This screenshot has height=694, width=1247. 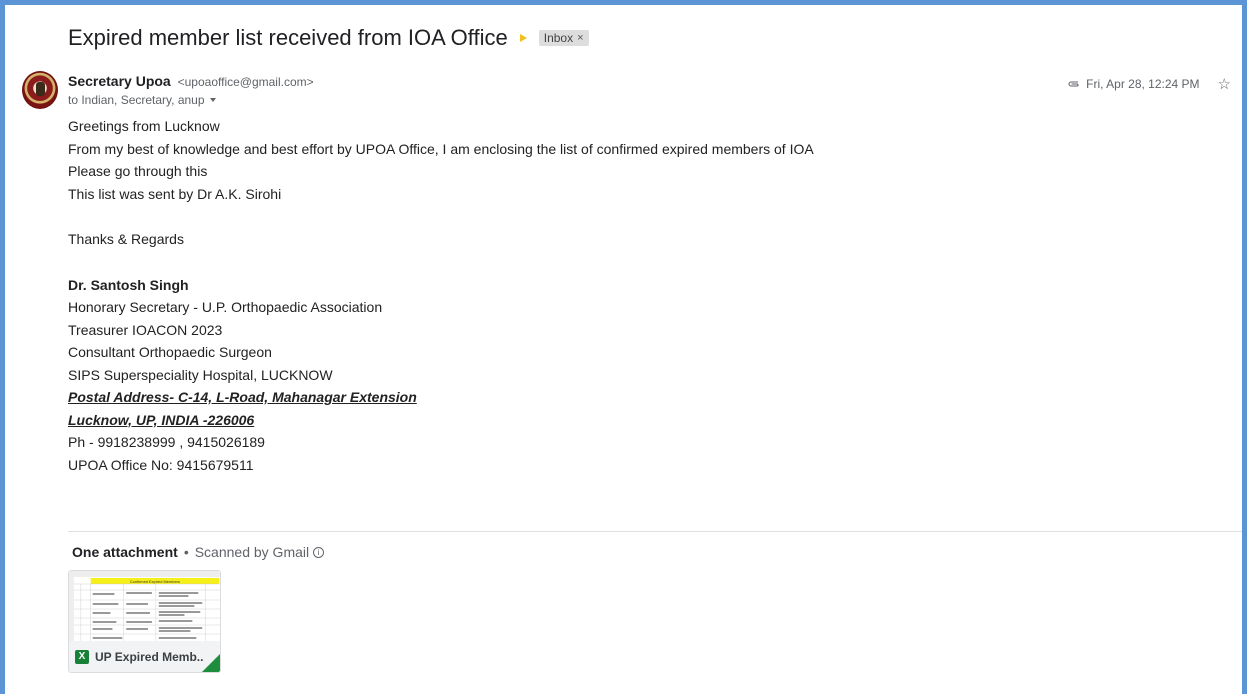 I want to click on regards-line: Thanks & Regards, so click(x=126, y=239).